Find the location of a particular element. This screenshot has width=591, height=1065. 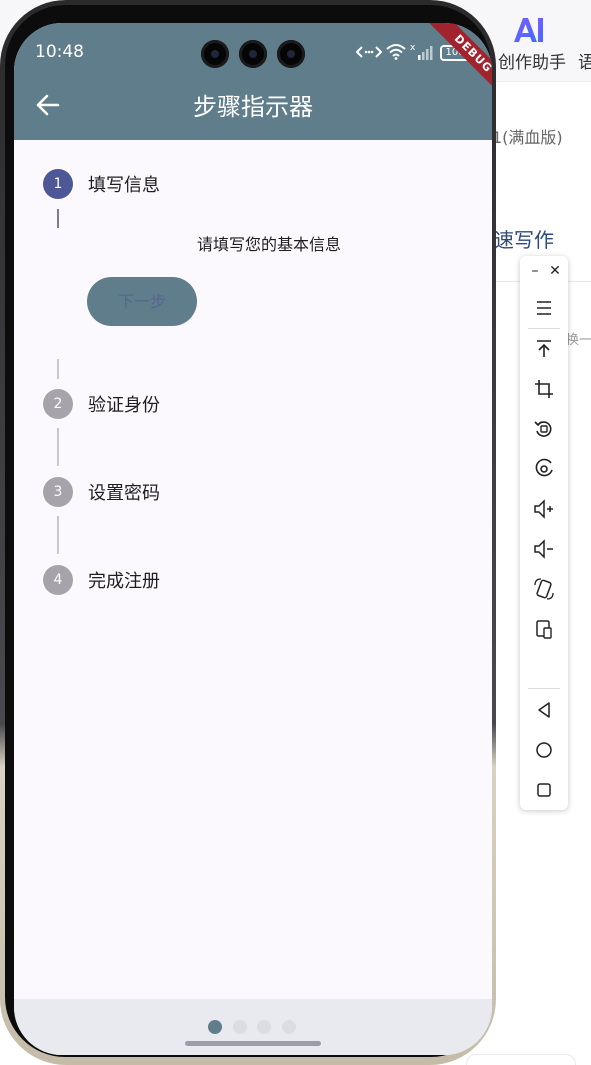

ai-assistant-tab: 创作助手 is located at coordinates (532, 60).